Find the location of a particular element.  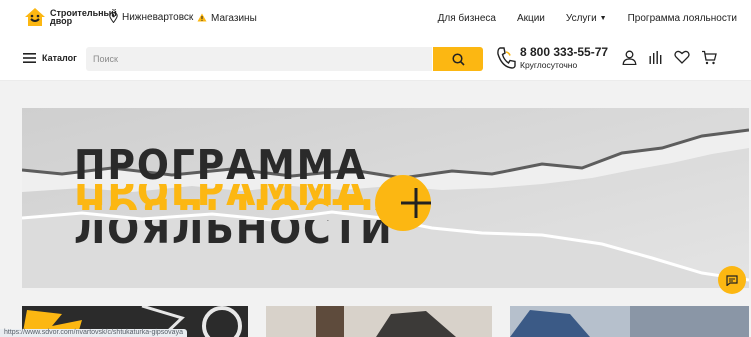

profile-button is located at coordinates (629, 57).